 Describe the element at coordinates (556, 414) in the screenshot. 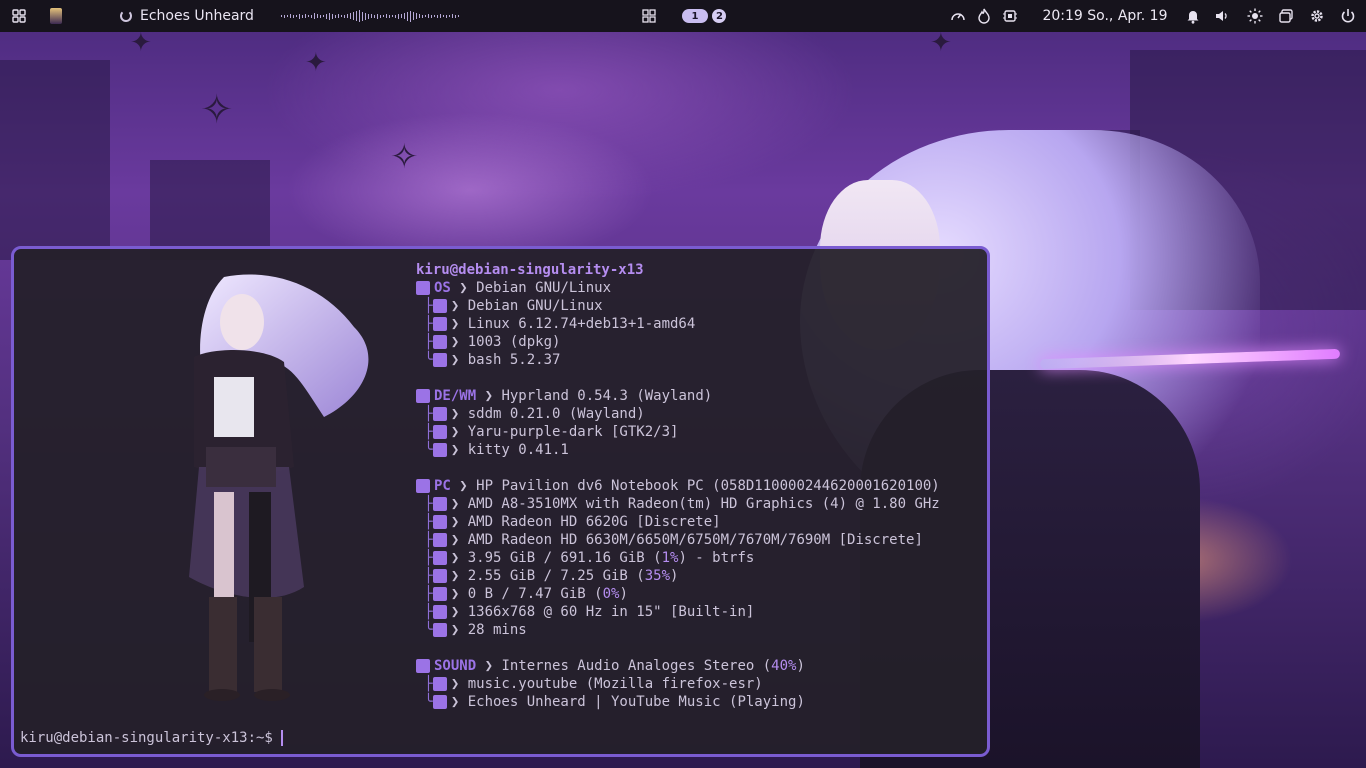

I see `row-text: sddm 0.21.0 (Wayland)` at that location.